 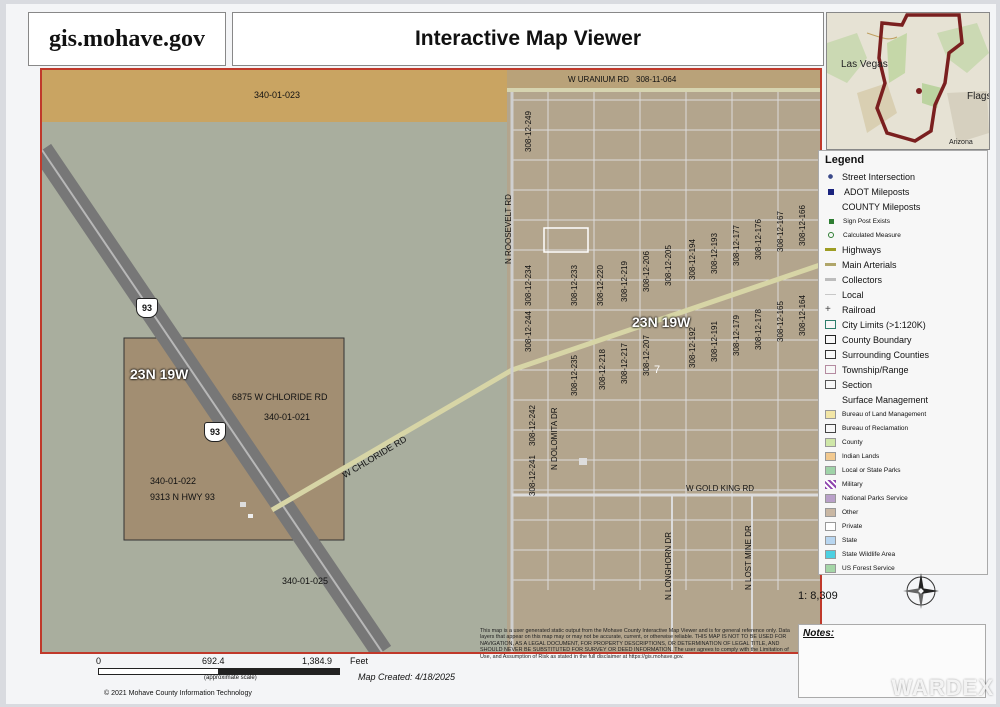 I want to click on grid-parcel-label: 308-12-193, so click(x=714, y=253).